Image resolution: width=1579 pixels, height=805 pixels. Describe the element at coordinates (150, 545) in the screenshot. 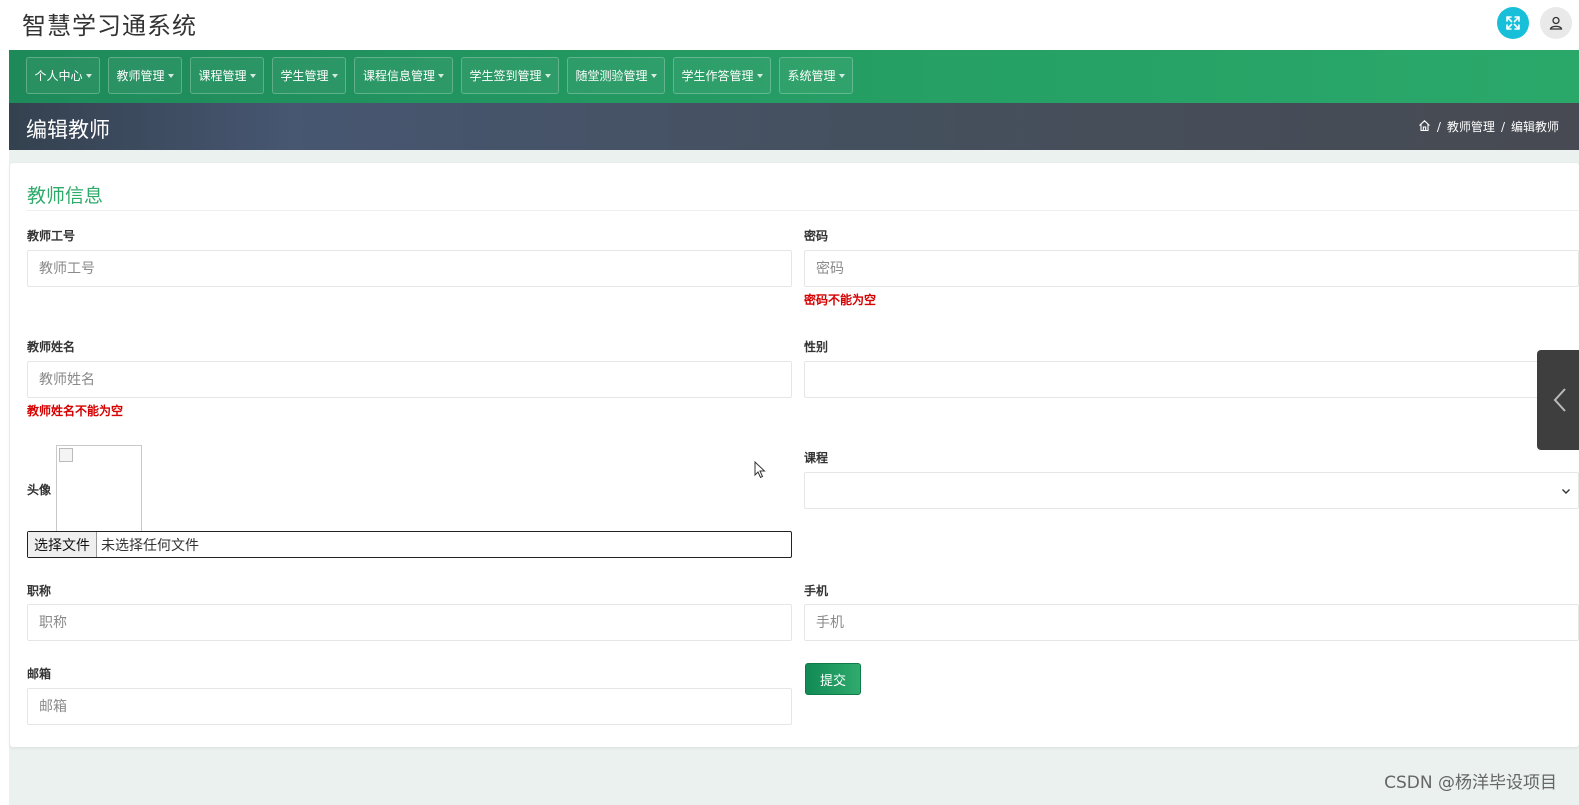

I see `file-status-text: 未选择任何文件` at that location.